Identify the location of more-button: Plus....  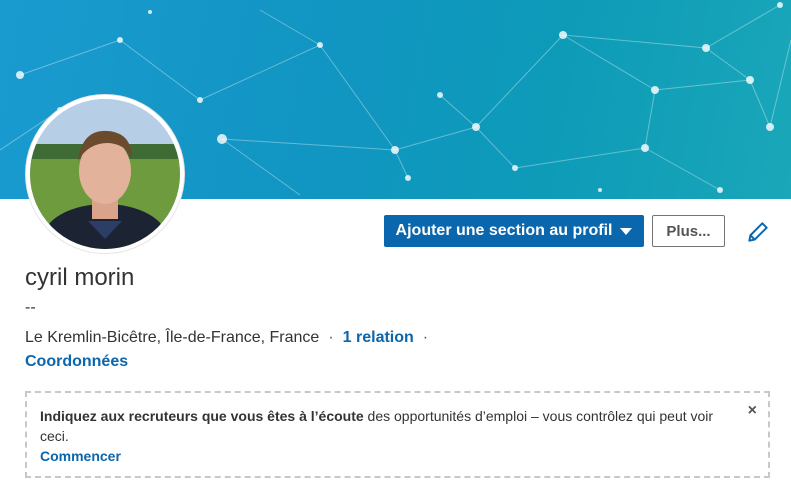
(688, 231).